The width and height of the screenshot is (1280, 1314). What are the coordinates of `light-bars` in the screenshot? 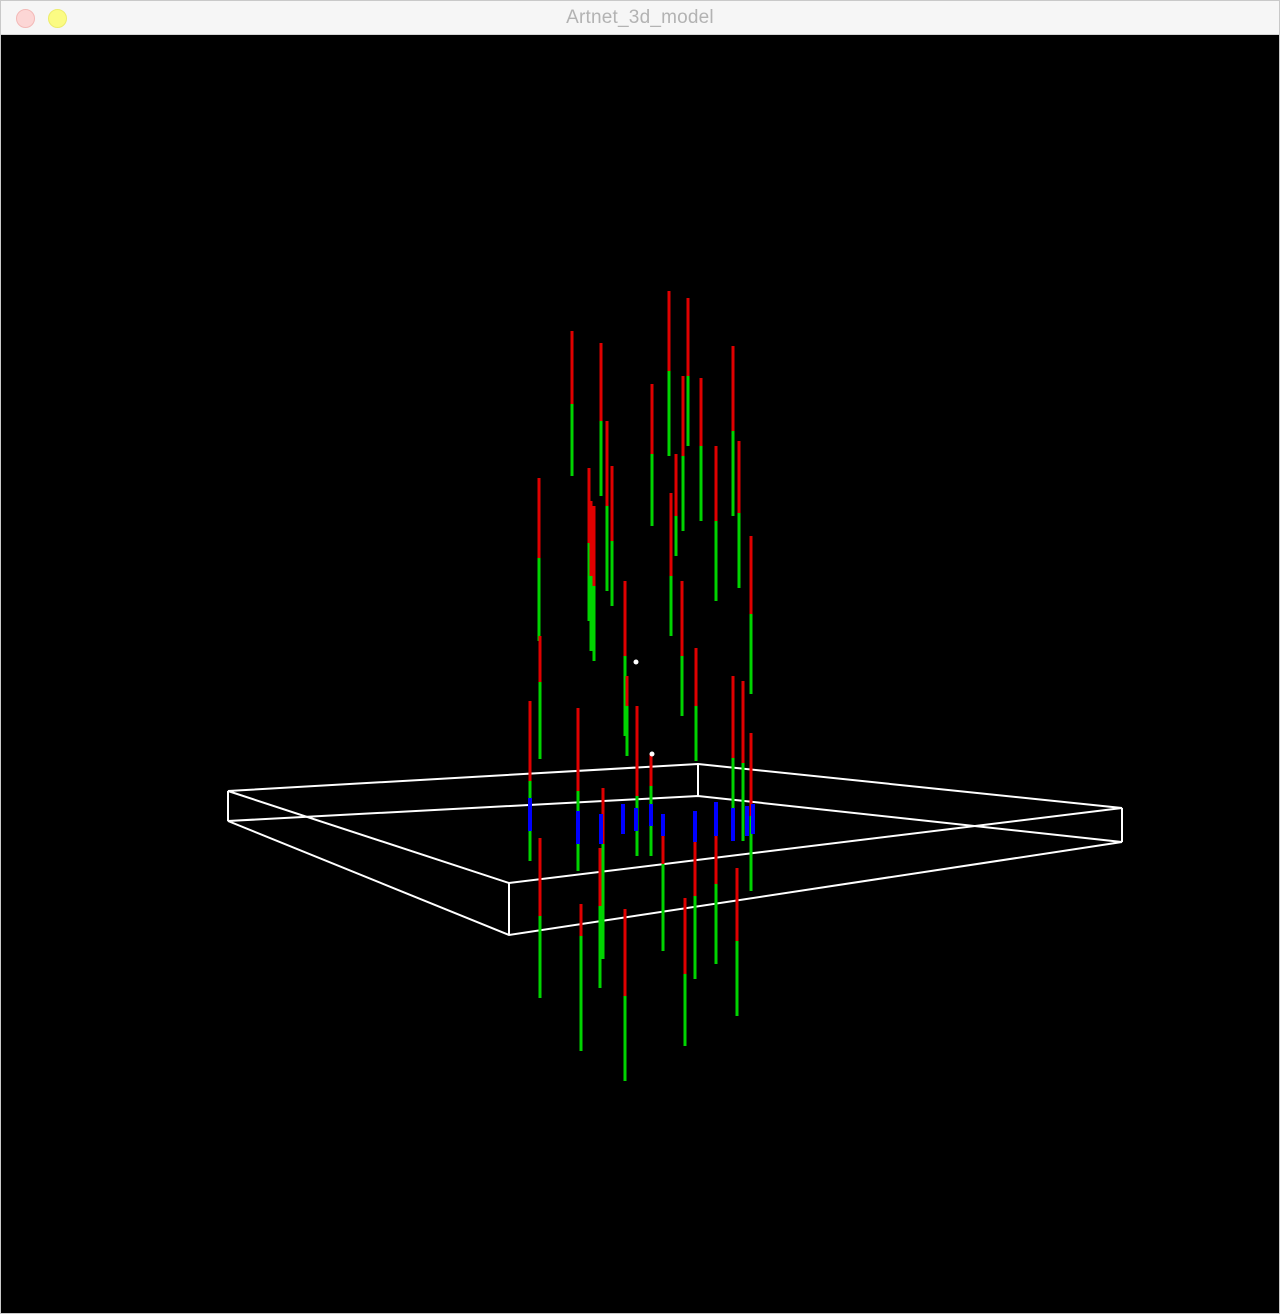 It's located at (641, 686).